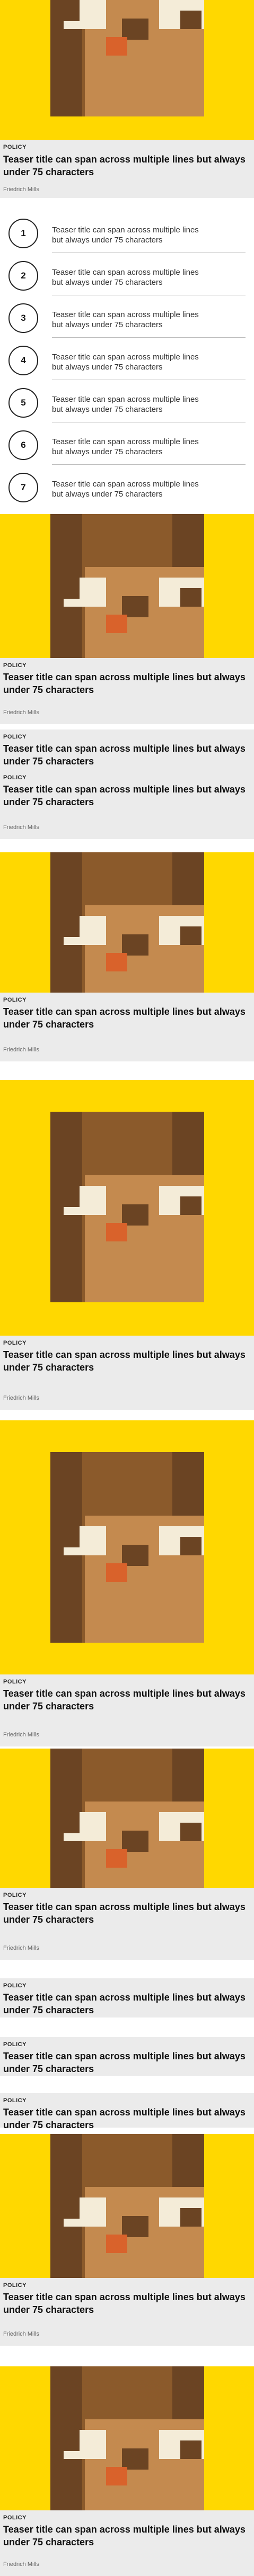  What do you see at coordinates (23, 276) in the screenshot?
I see `list-number-badge: 2` at bounding box center [23, 276].